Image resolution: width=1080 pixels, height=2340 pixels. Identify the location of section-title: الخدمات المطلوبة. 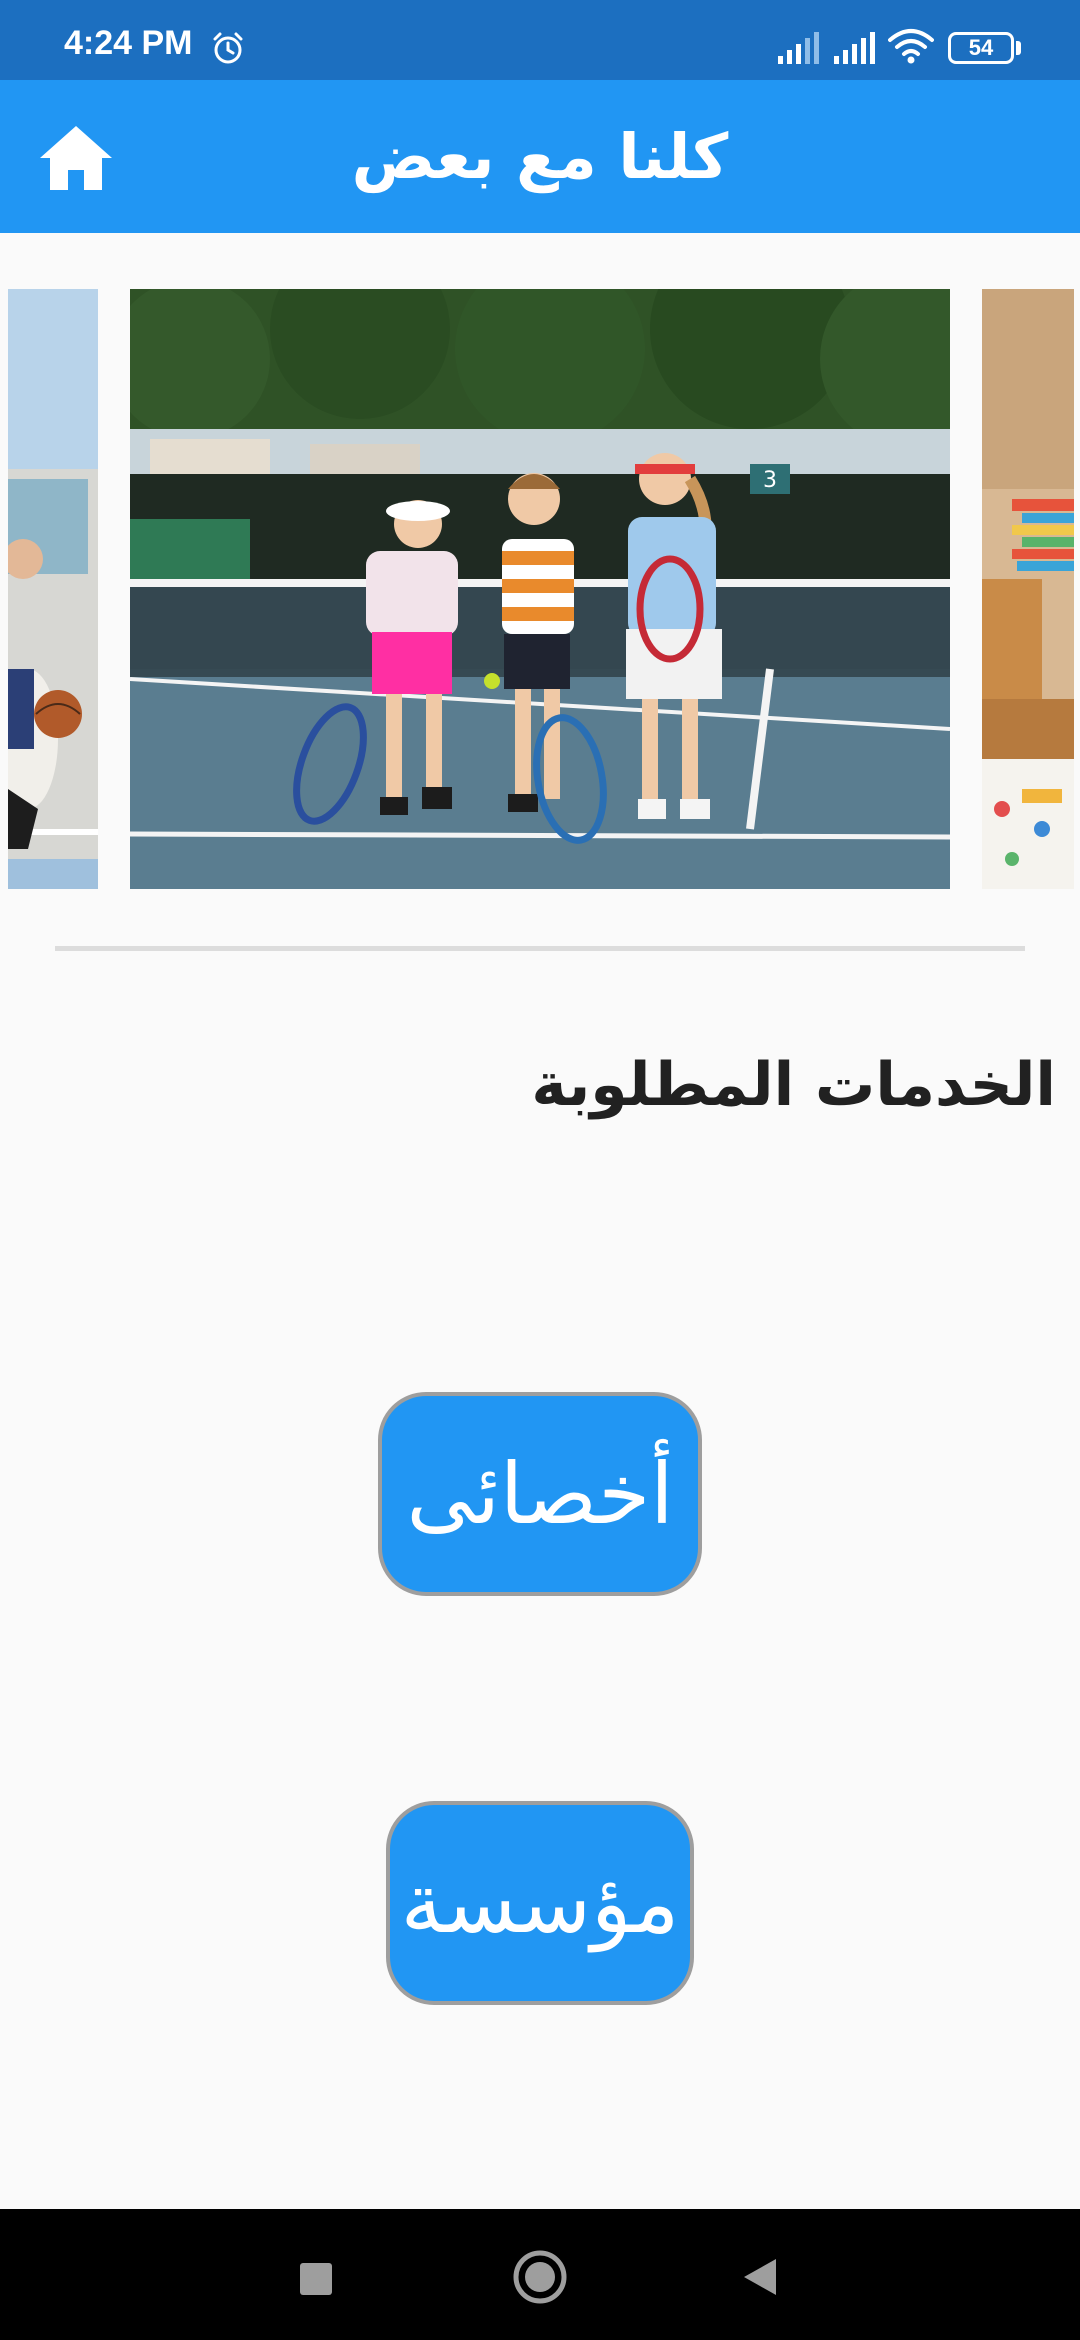
(793, 1085).